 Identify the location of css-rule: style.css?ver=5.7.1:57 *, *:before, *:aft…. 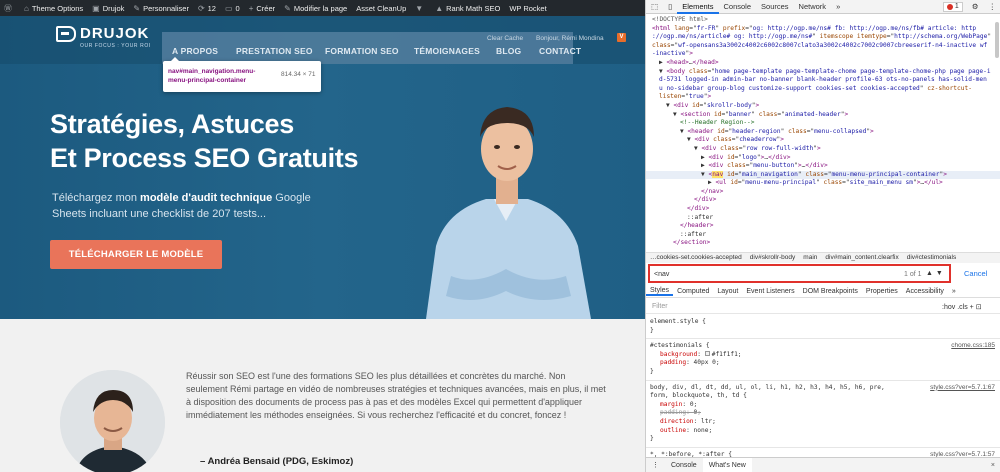
(823, 452).